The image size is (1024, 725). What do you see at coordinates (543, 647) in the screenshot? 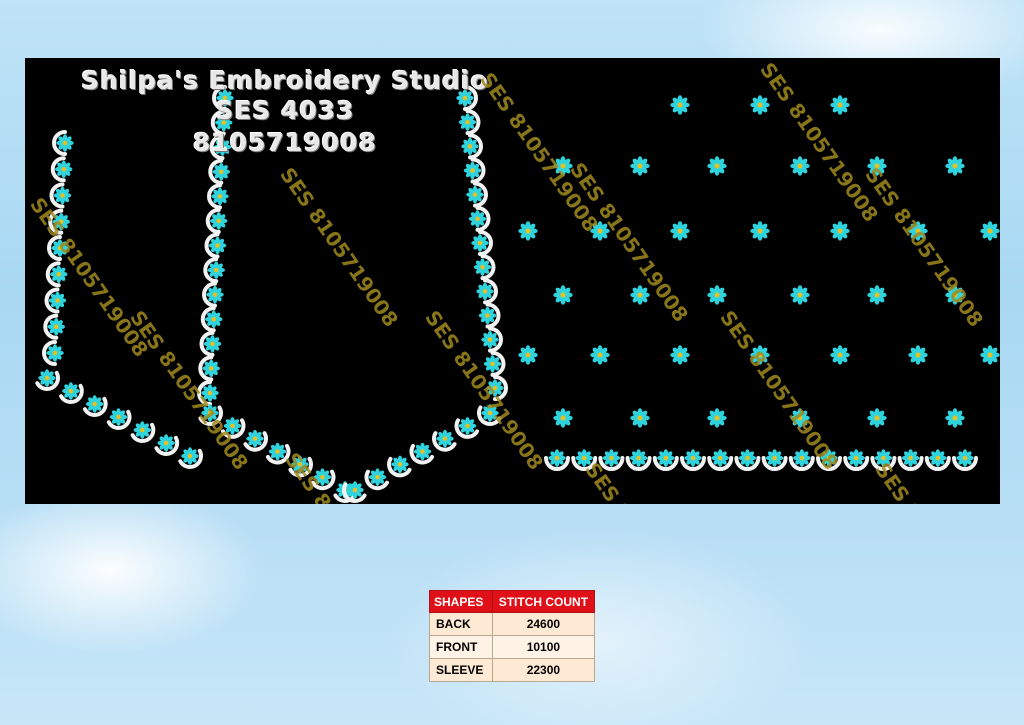
I see `count-cell: 10100` at bounding box center [543, 647].